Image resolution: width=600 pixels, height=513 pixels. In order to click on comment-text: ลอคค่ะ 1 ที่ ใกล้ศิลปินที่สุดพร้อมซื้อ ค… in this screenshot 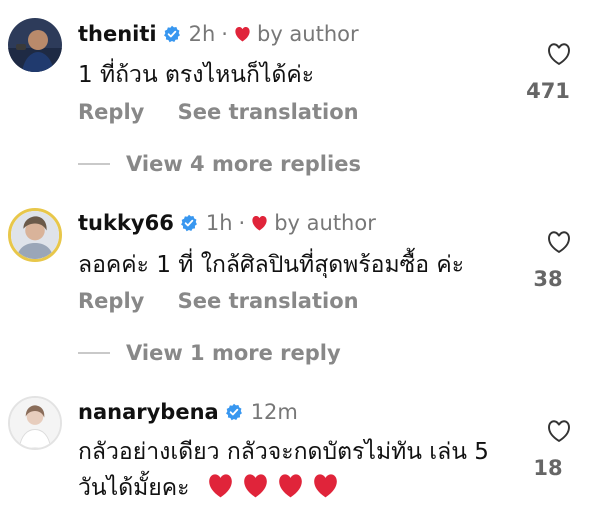, I will do `click(271, 265)`.